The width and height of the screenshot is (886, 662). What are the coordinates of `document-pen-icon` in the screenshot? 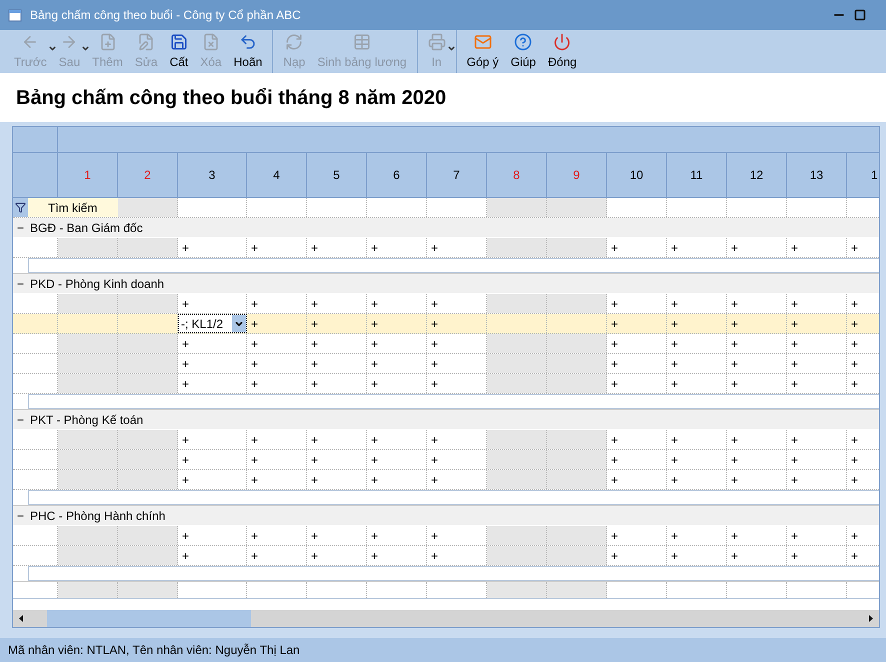 It's located at (146, 41).